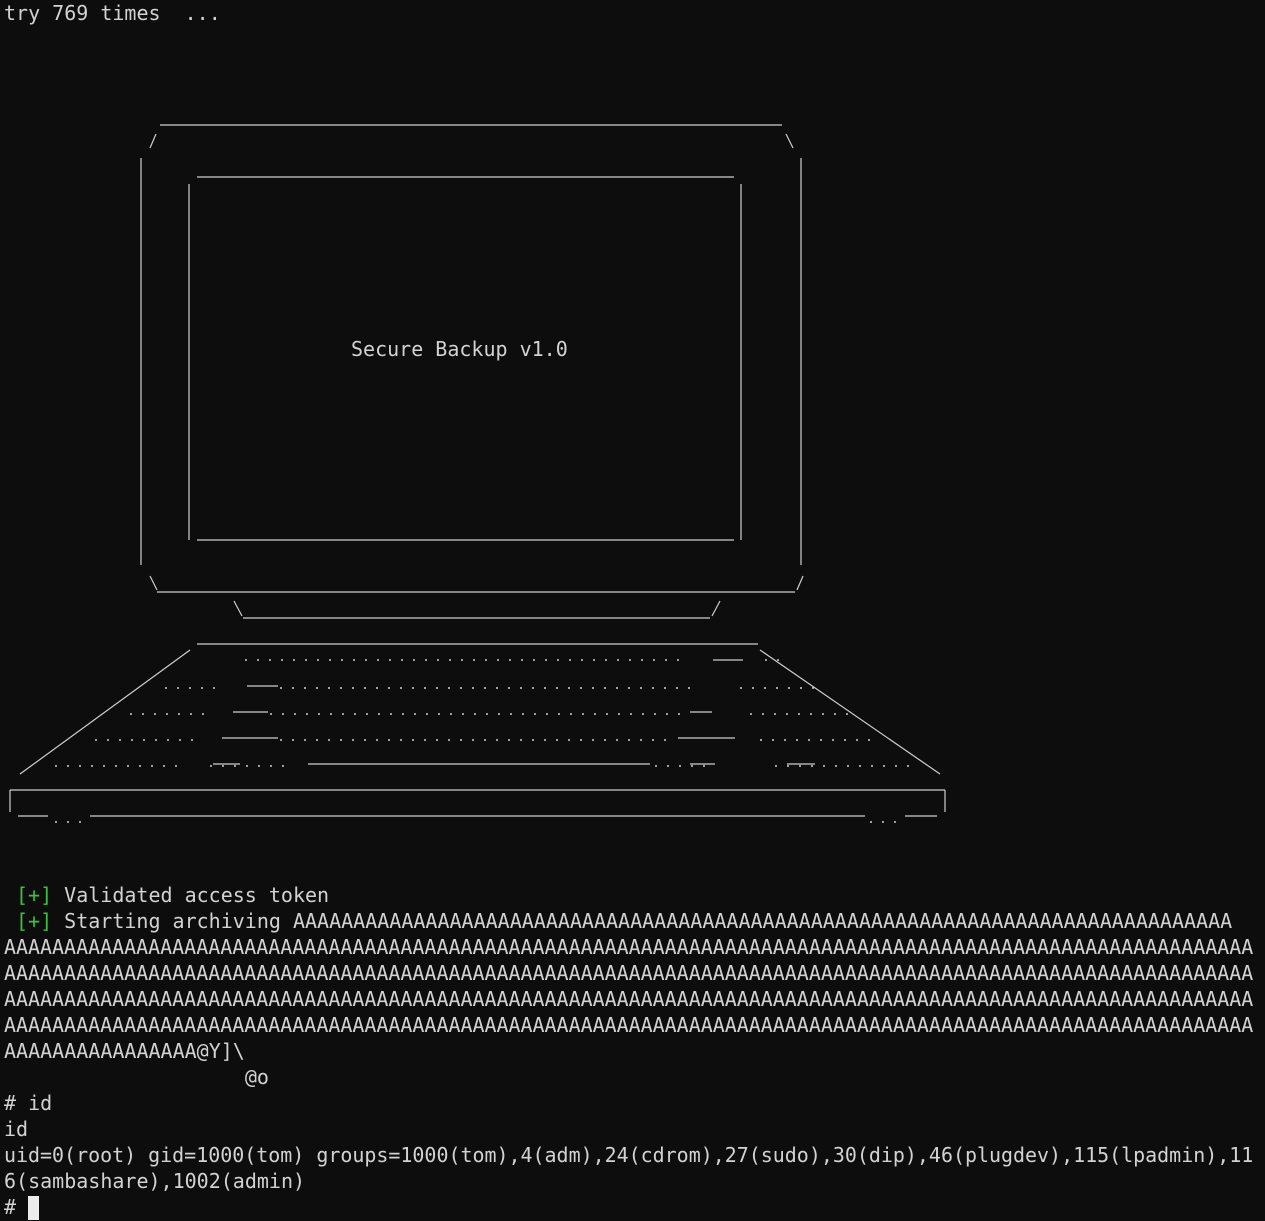  I want to click on text-cursor, so click(33, 1208).